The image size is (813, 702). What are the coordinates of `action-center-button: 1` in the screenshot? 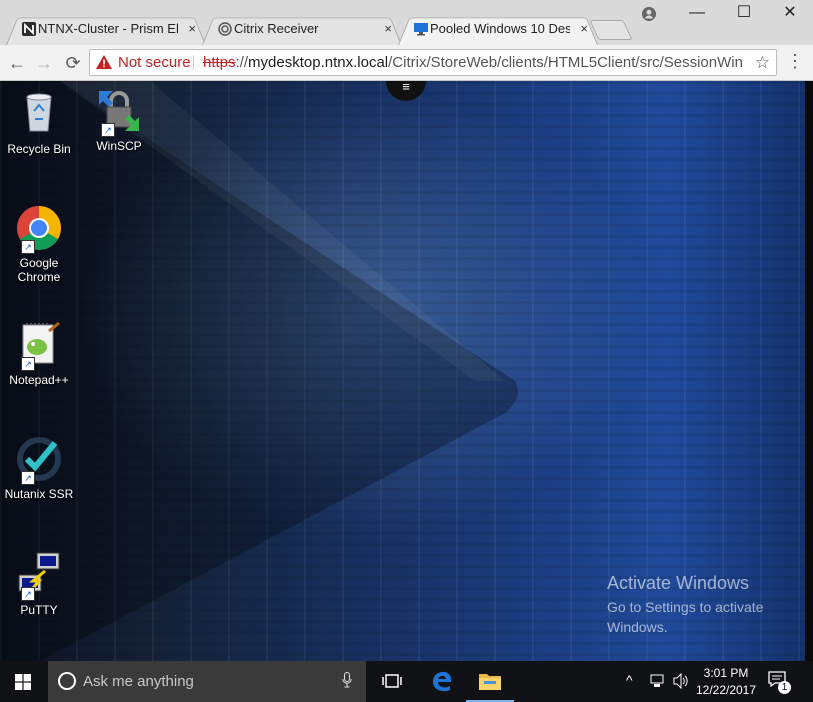 It's located at (779, 682).